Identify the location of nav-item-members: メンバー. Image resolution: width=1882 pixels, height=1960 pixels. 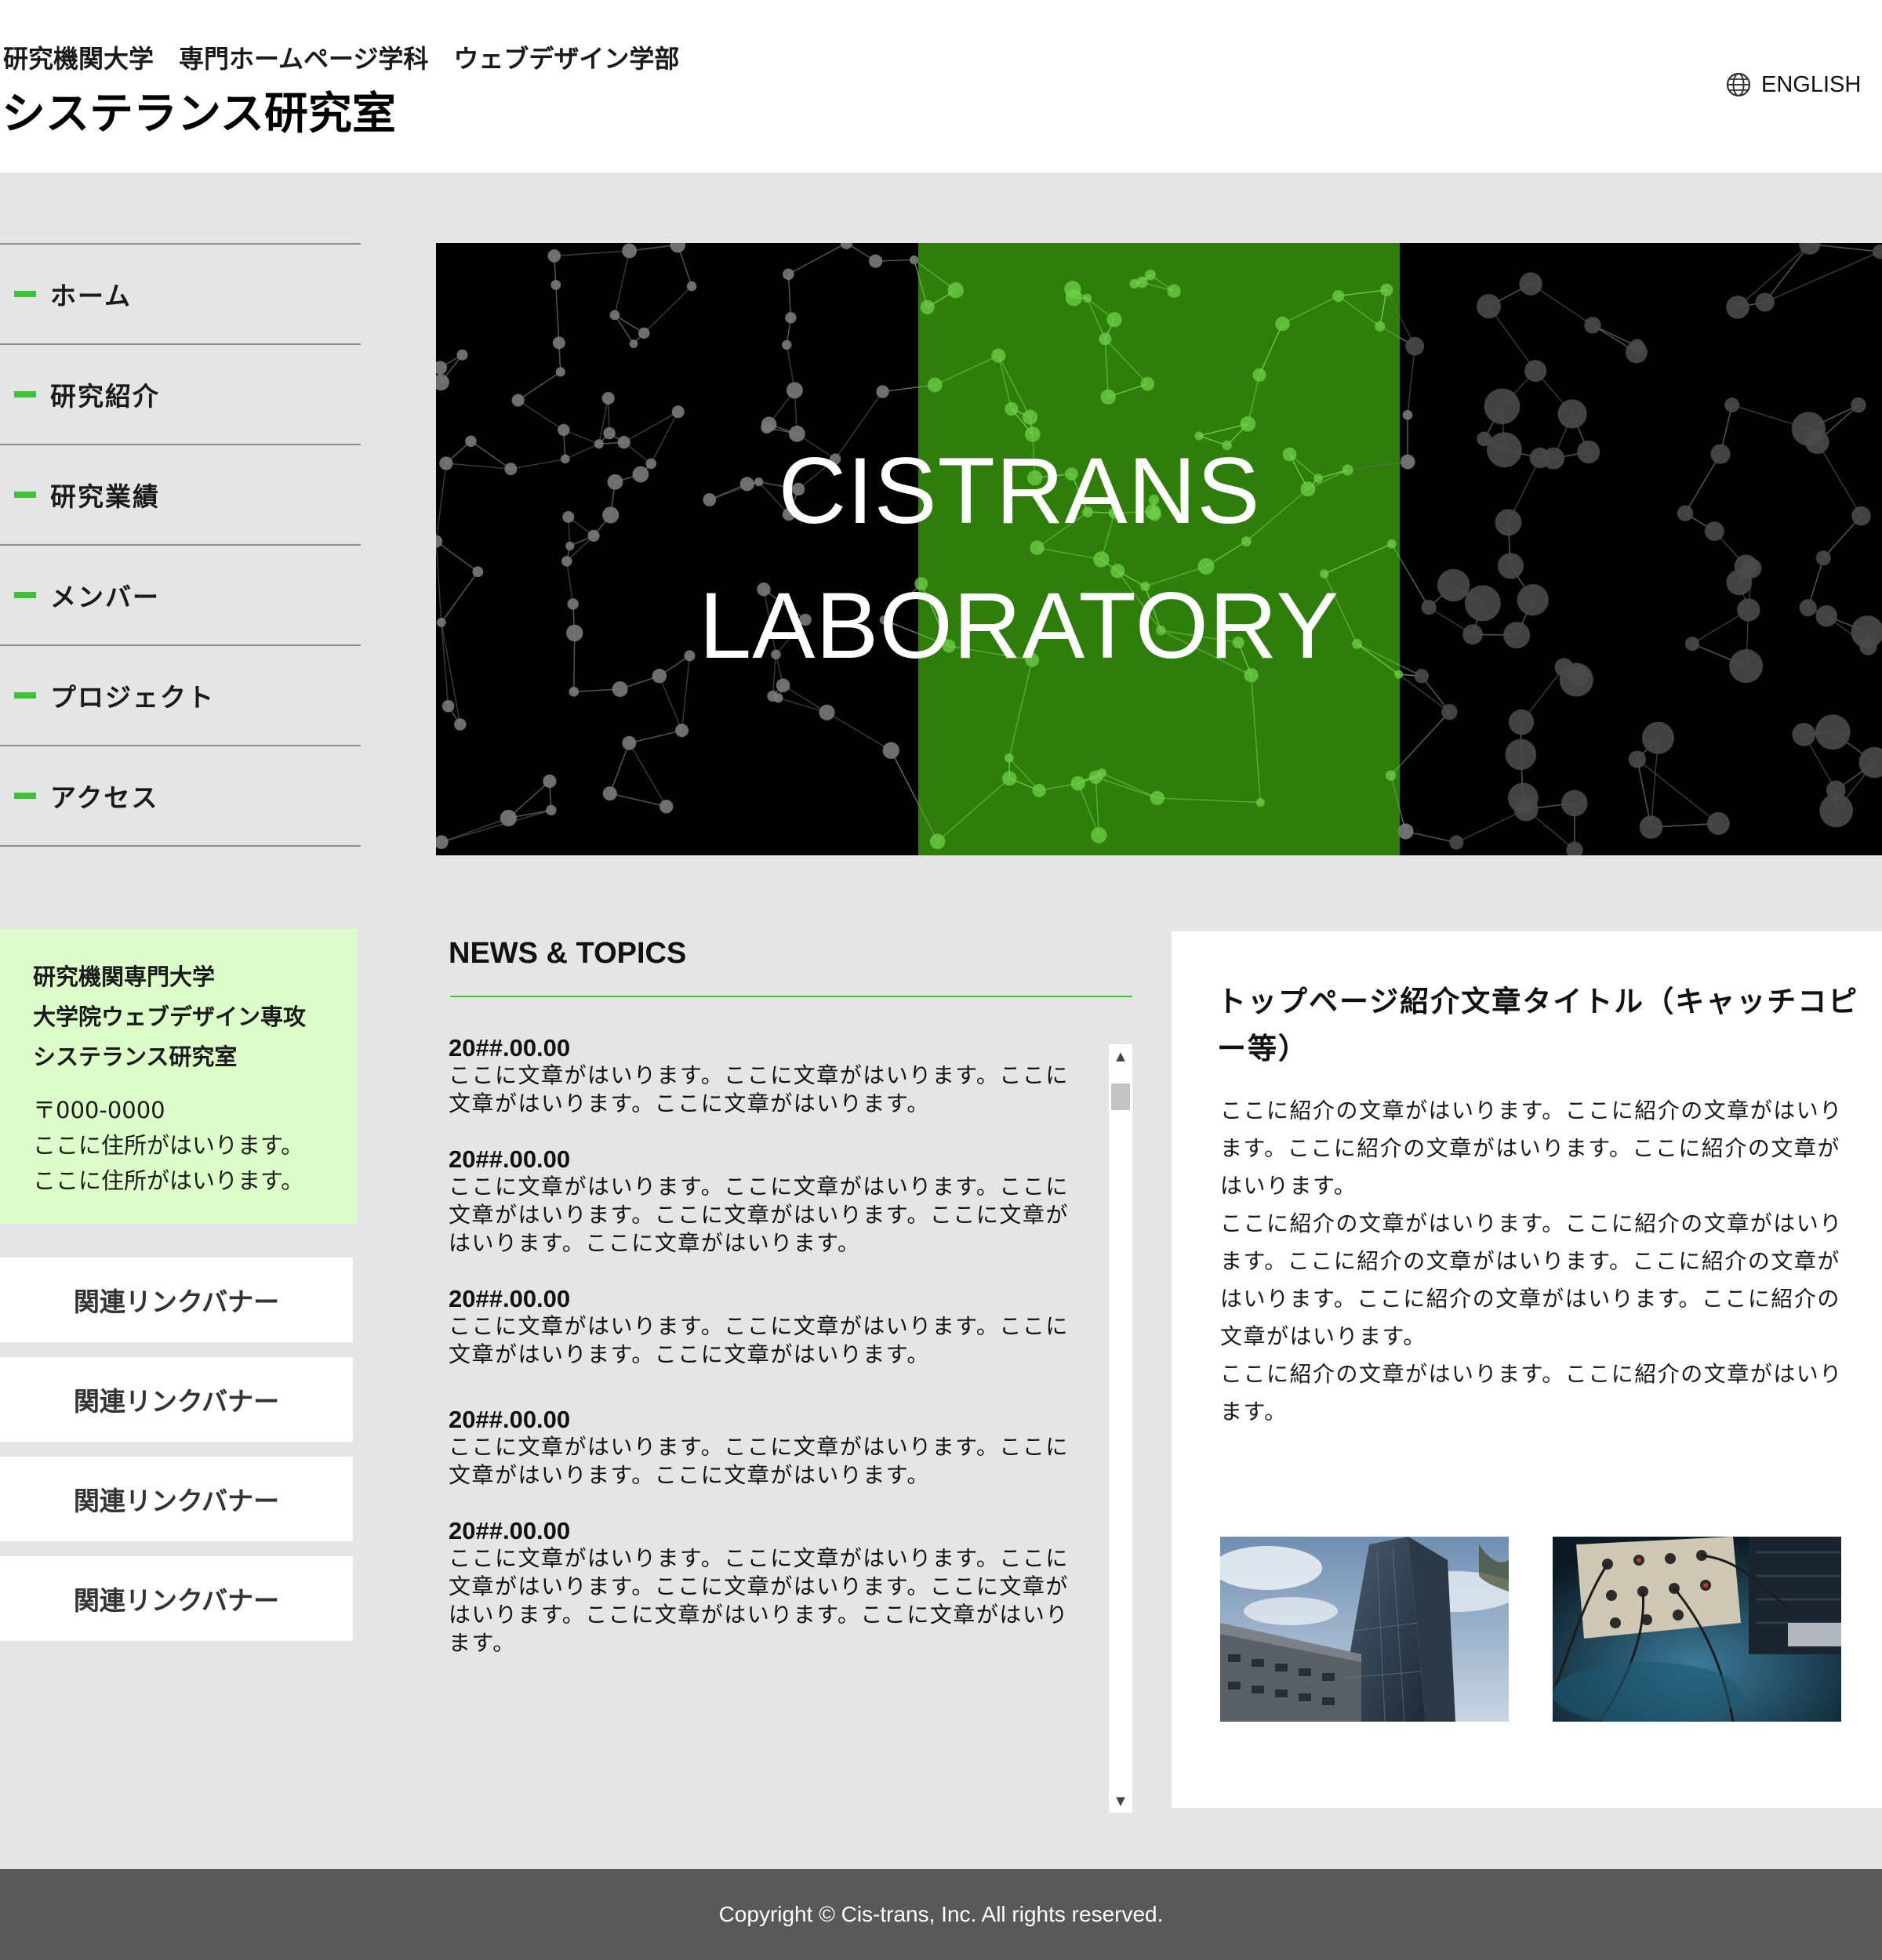
(180, 596).